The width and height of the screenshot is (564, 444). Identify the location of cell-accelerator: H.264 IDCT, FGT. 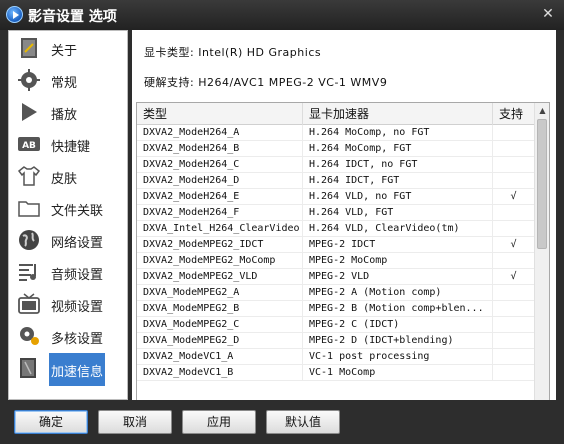
(398, 181).